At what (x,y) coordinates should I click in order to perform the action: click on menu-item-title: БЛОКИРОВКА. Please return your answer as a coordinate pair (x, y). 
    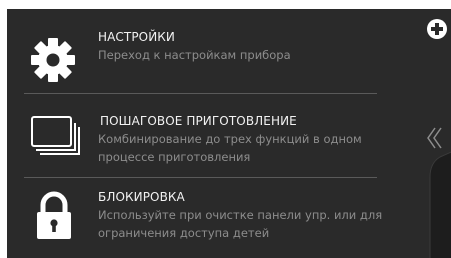
    Looking at the image, I should click on (141, 197).